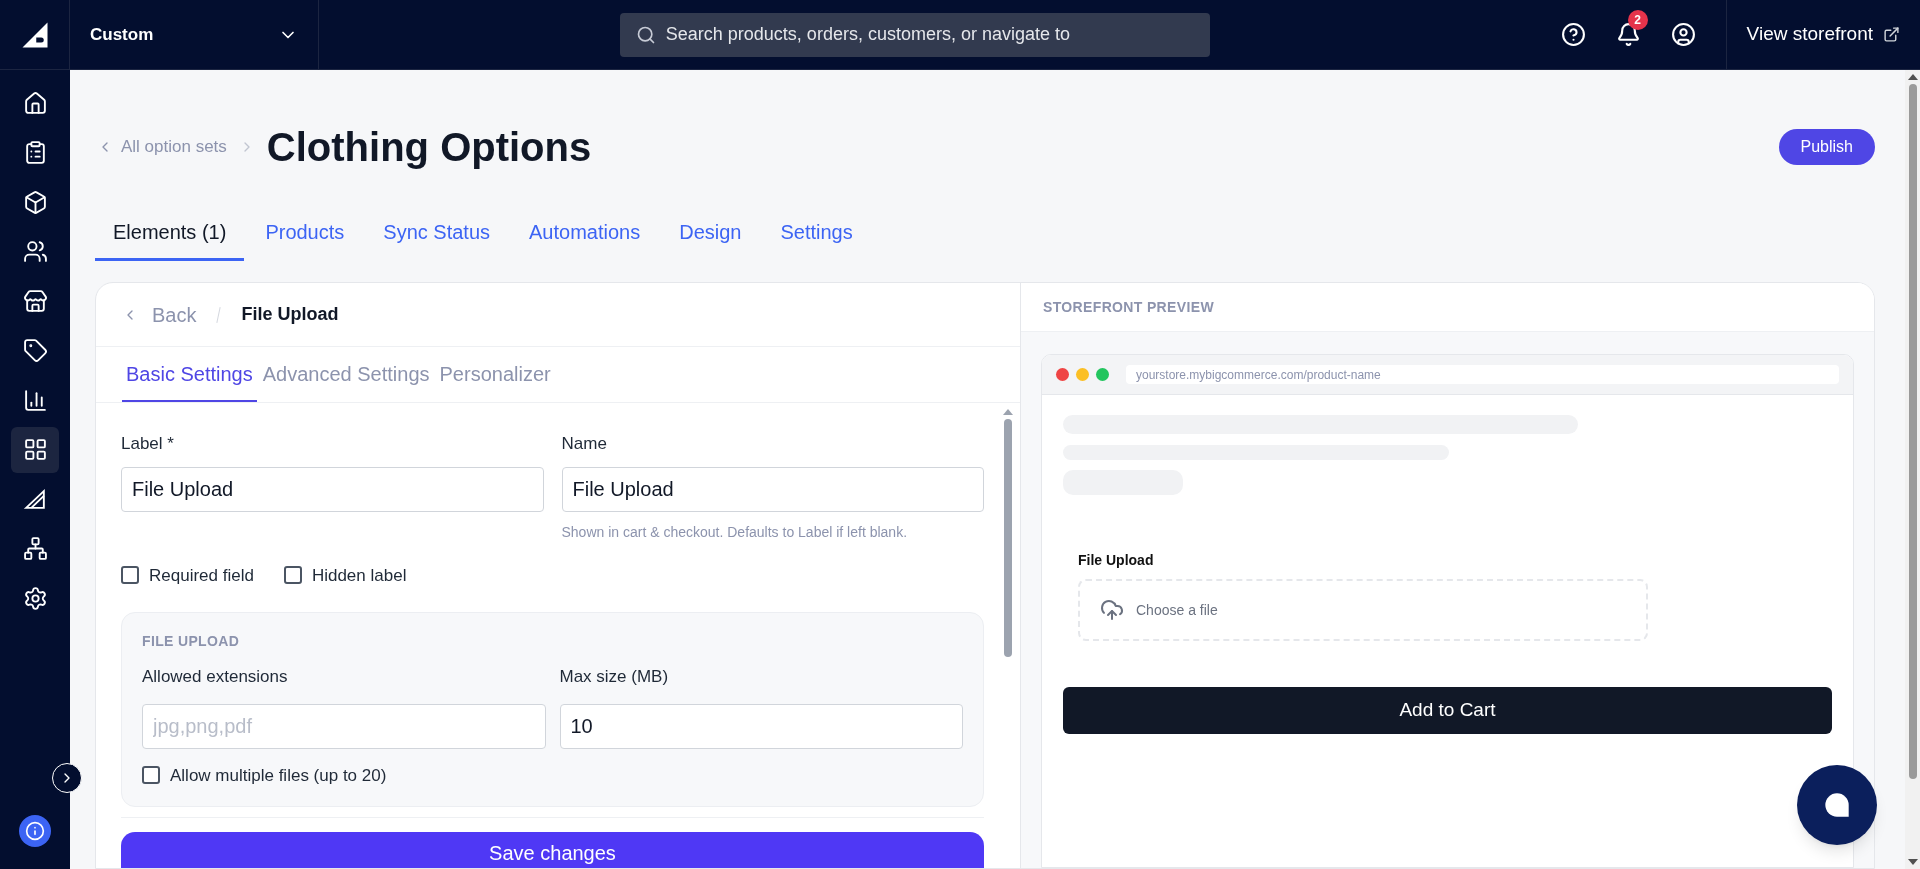  What do you see at coordinates (344, 726) in the screenshot?
I see `extensions-input: jpg,png,pdf` at bounding box center [344, 726].